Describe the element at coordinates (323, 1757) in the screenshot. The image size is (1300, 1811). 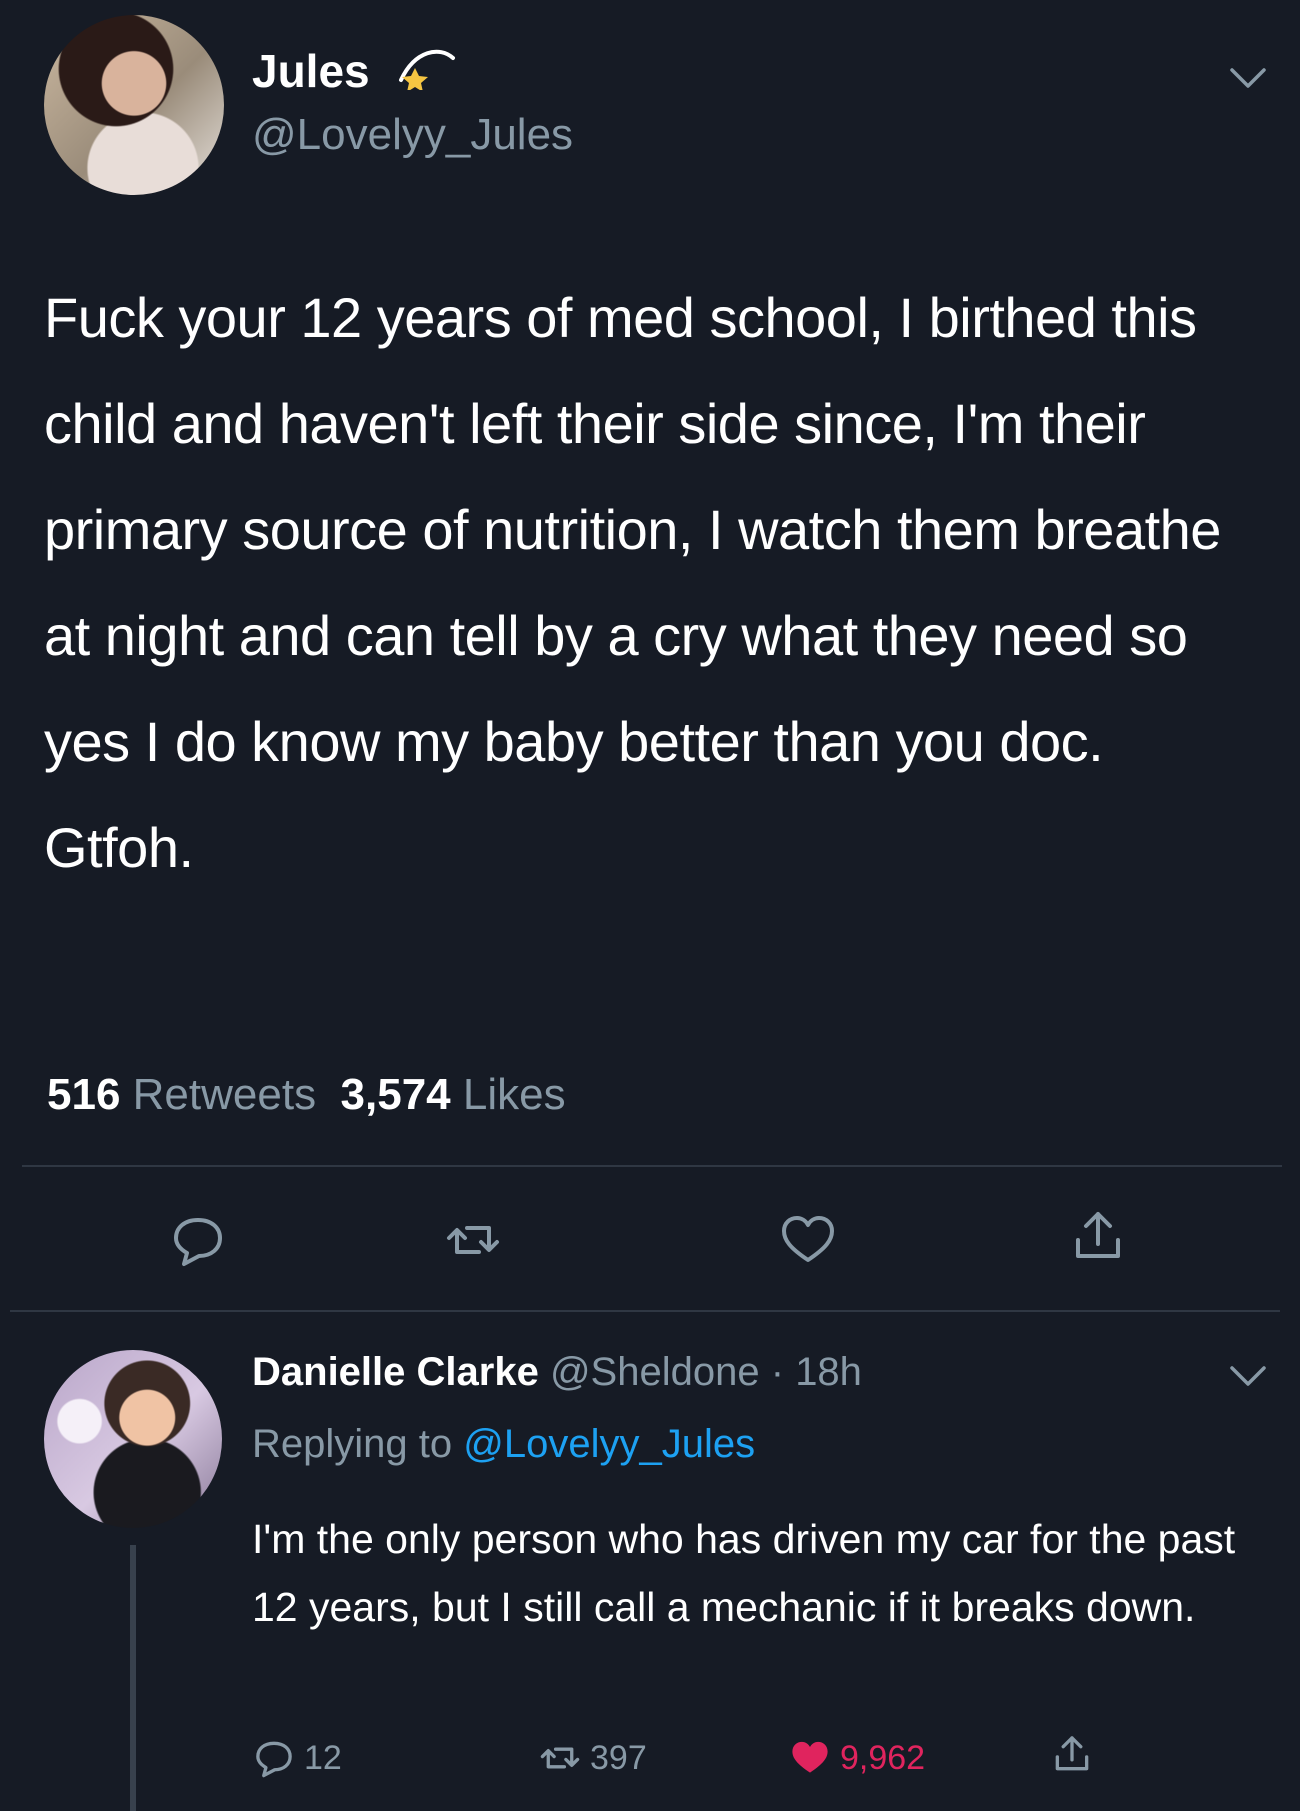
I see `reply-count: 12` at that location.